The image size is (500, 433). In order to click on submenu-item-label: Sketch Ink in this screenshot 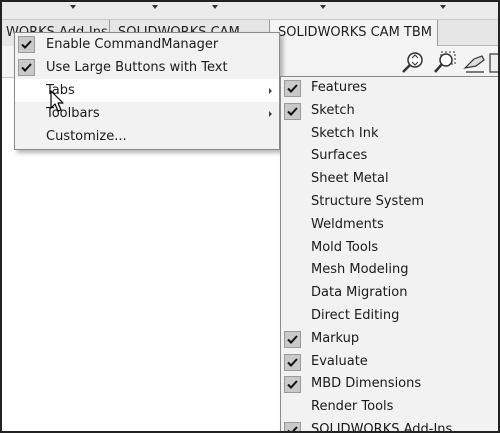, I will do `click(345, 133)`.